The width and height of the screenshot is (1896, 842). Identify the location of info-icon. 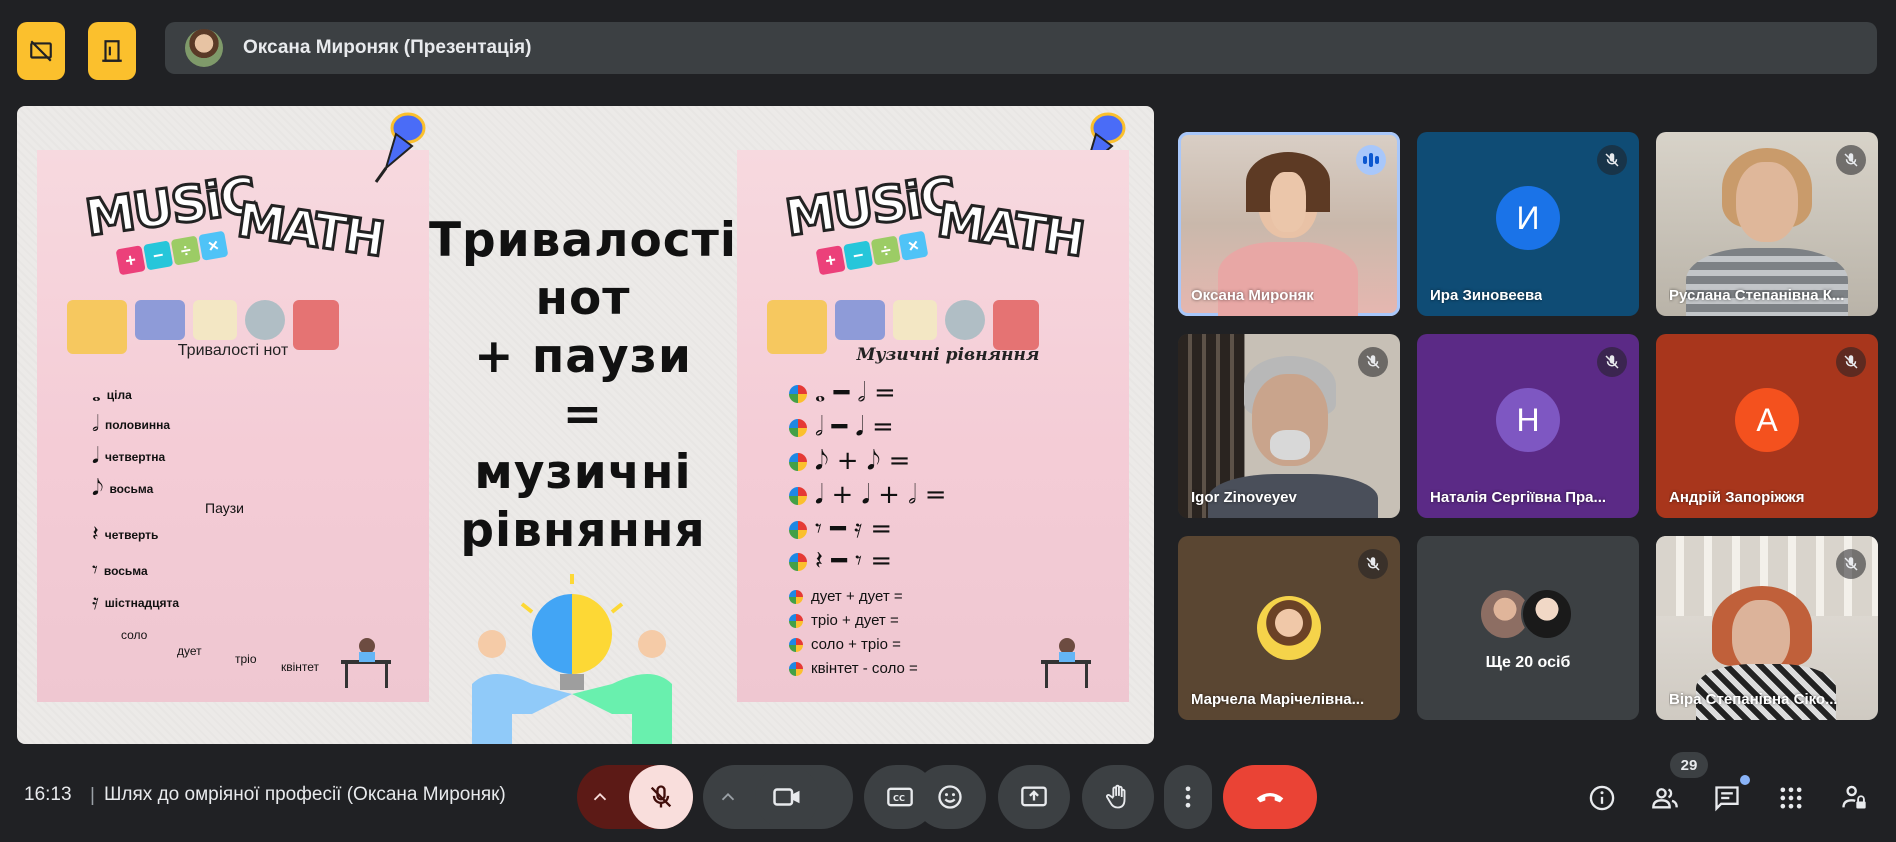
(1602, 798).